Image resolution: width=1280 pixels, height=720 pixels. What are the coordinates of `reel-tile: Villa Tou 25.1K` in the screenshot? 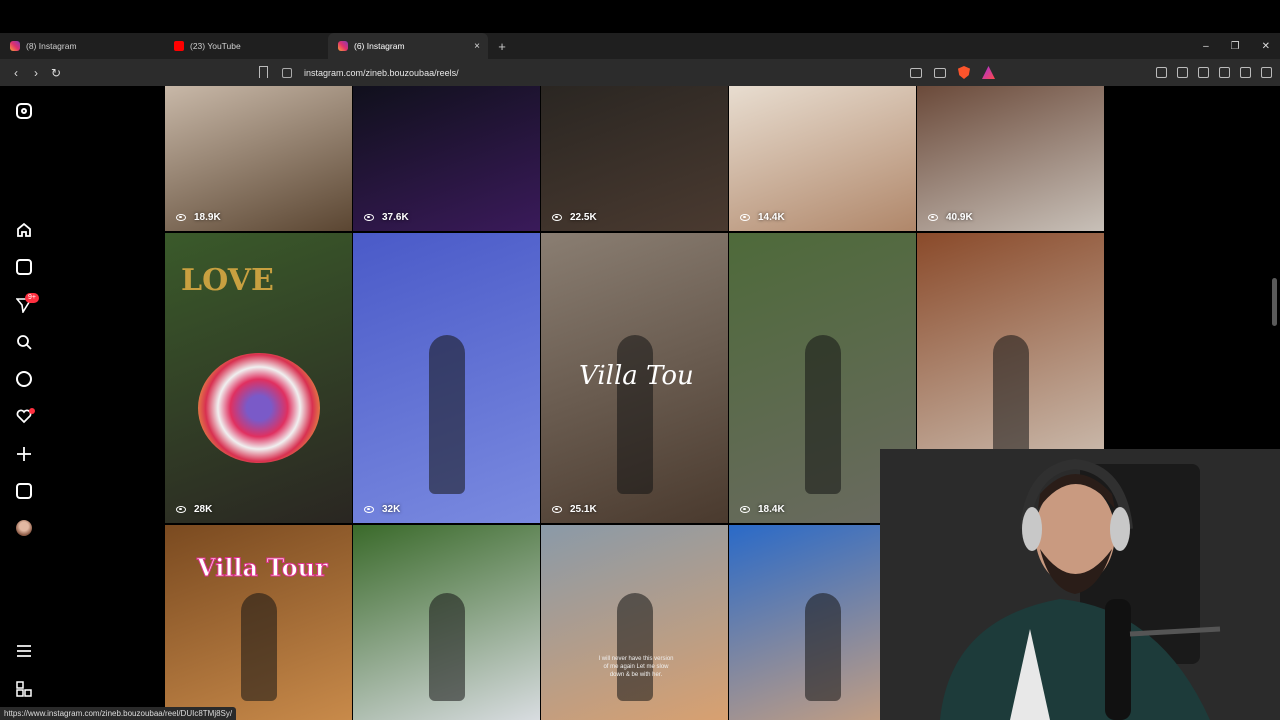 It's located at (634, 378).